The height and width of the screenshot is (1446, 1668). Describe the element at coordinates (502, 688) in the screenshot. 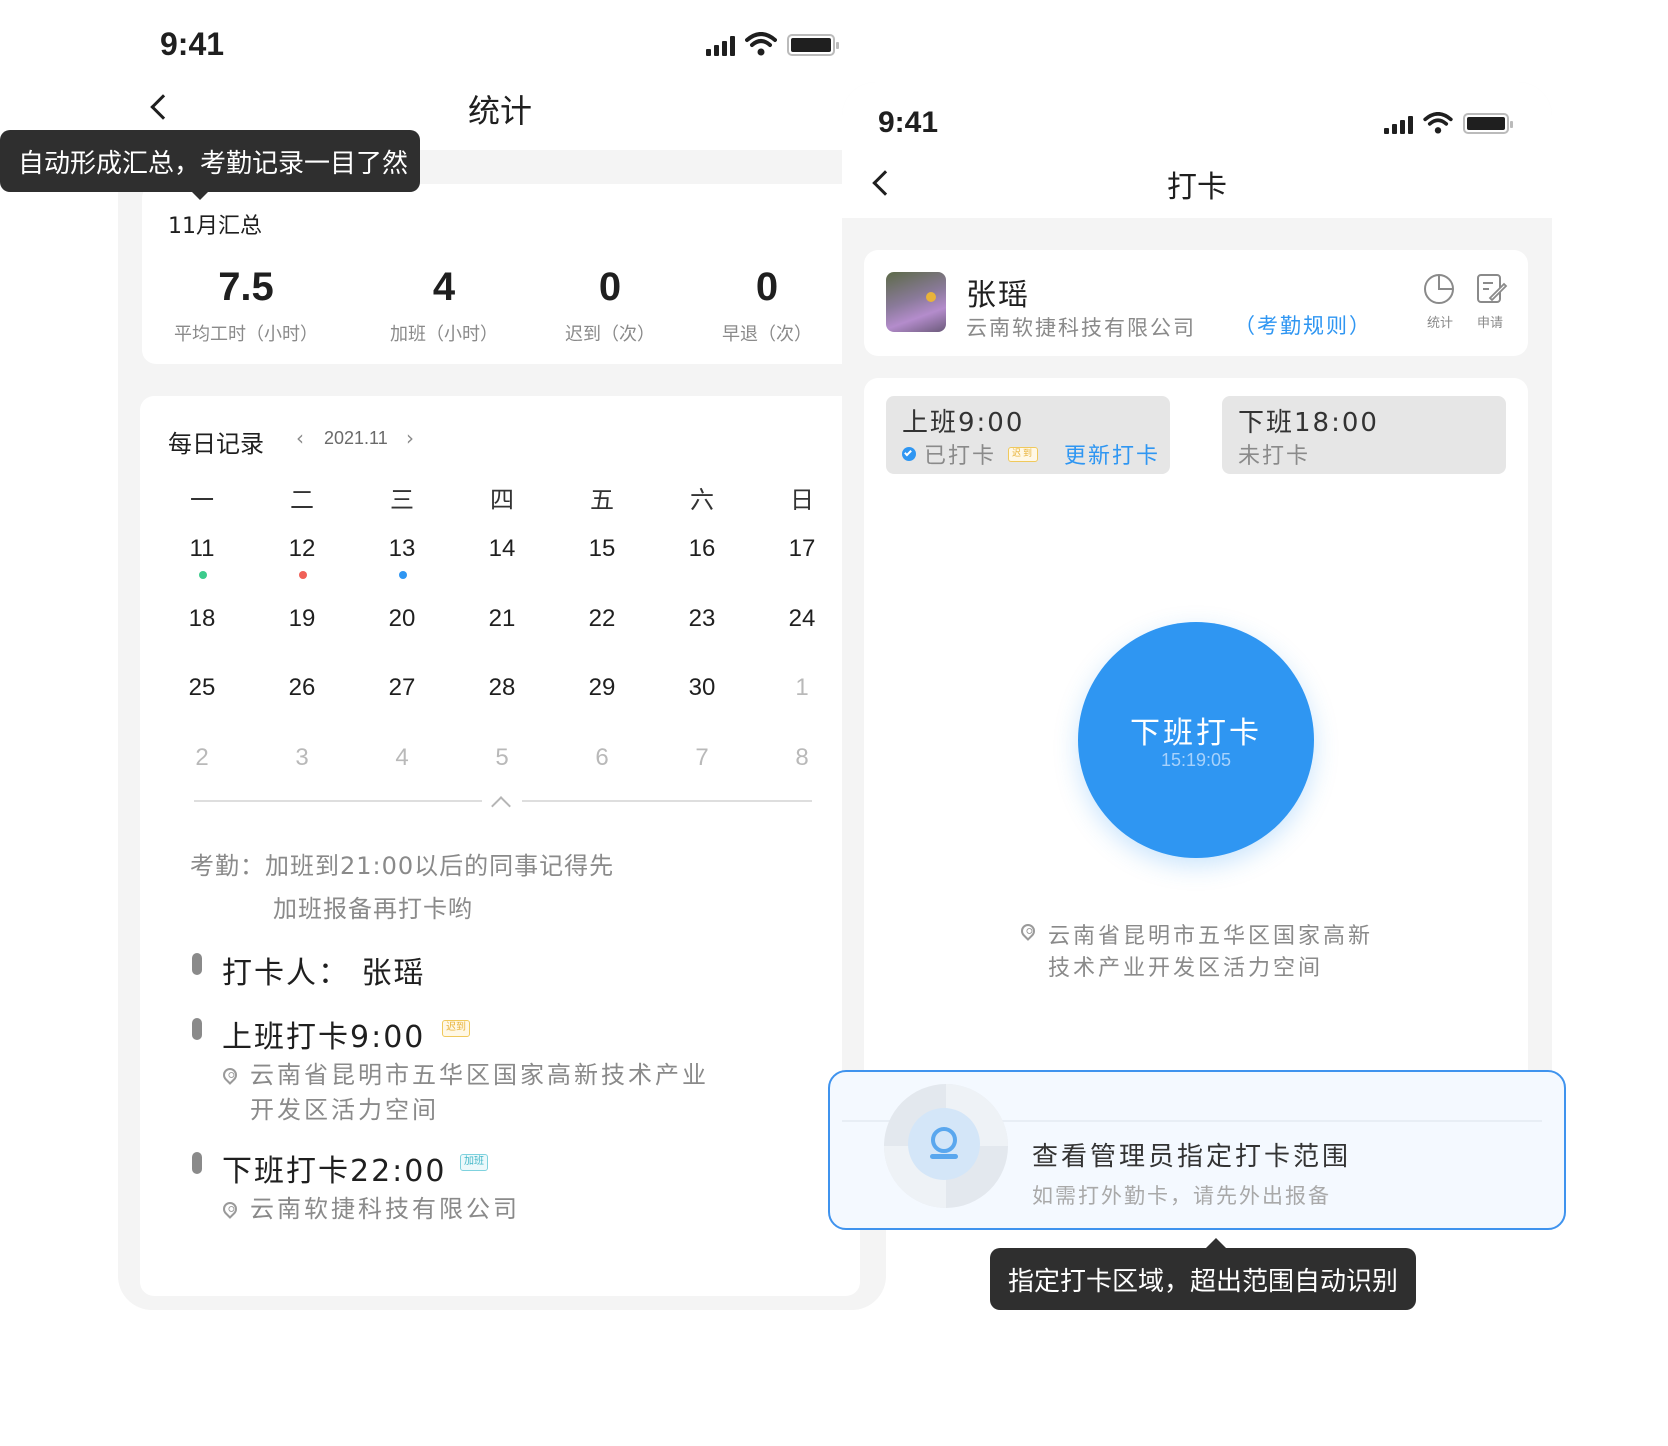

I see `calendar-day: 28` at that location.